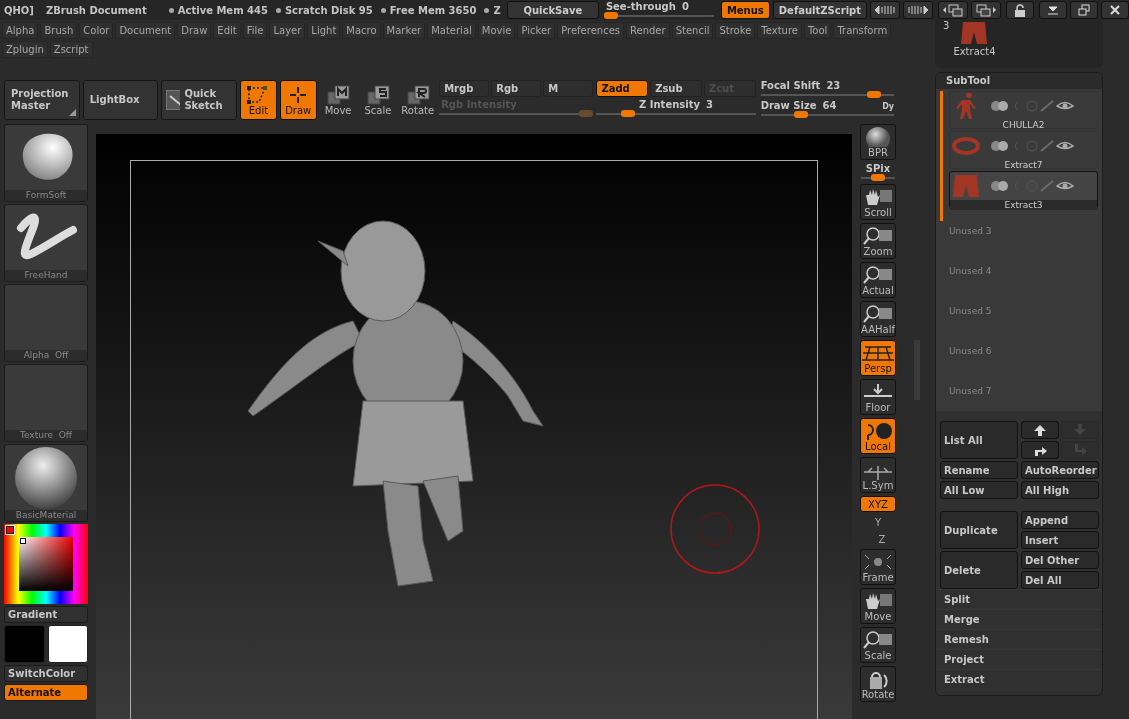 The width and height of the screenshot is (1129, 719). Describe the element at coordinates (819, 10) in the screenshot. I see `script-button: DefaultZScript` at that location.